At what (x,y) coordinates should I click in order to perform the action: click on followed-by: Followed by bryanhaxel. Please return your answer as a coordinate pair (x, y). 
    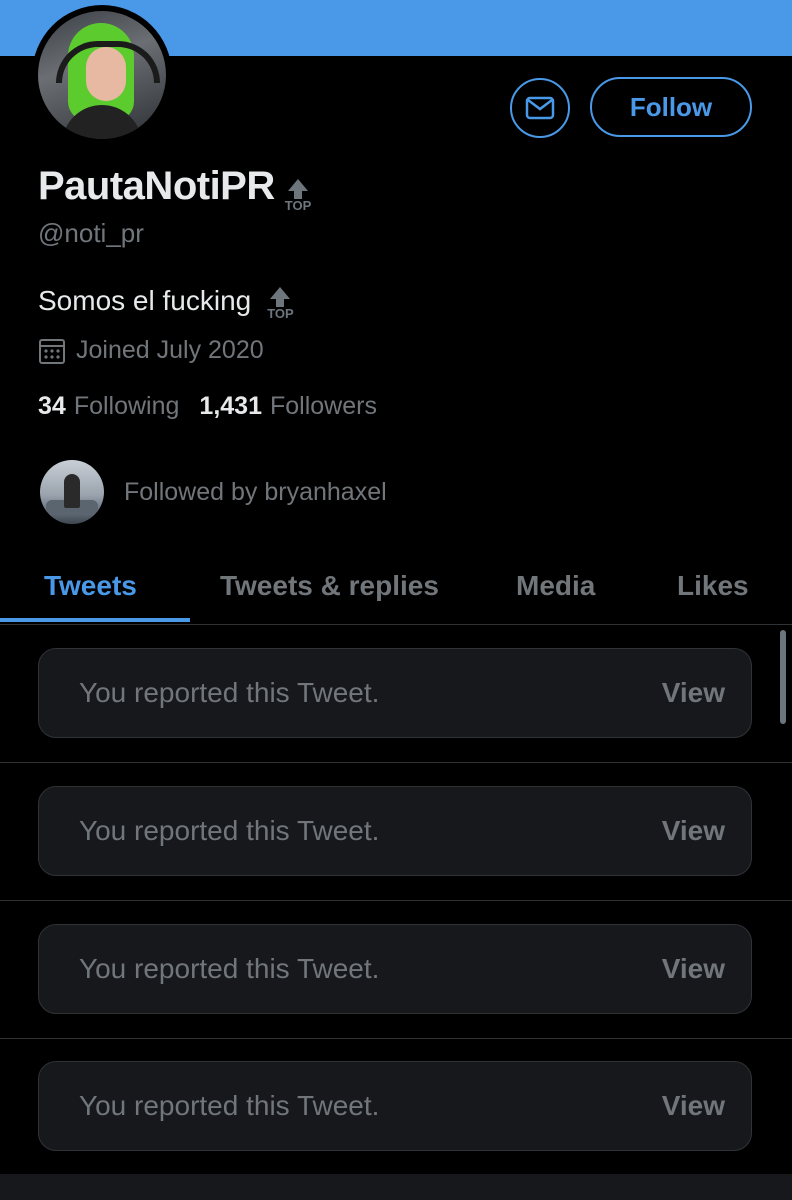
    Looking at the image, I should click on (213, 492).